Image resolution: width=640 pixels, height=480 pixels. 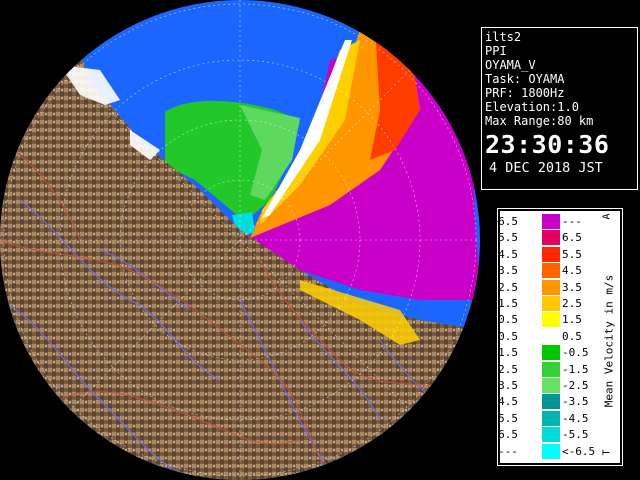 What do you see at coordinates (607, 452) in the screenshot?
I see `legend-corner-bottom: T` at bounding box center [607, 452].